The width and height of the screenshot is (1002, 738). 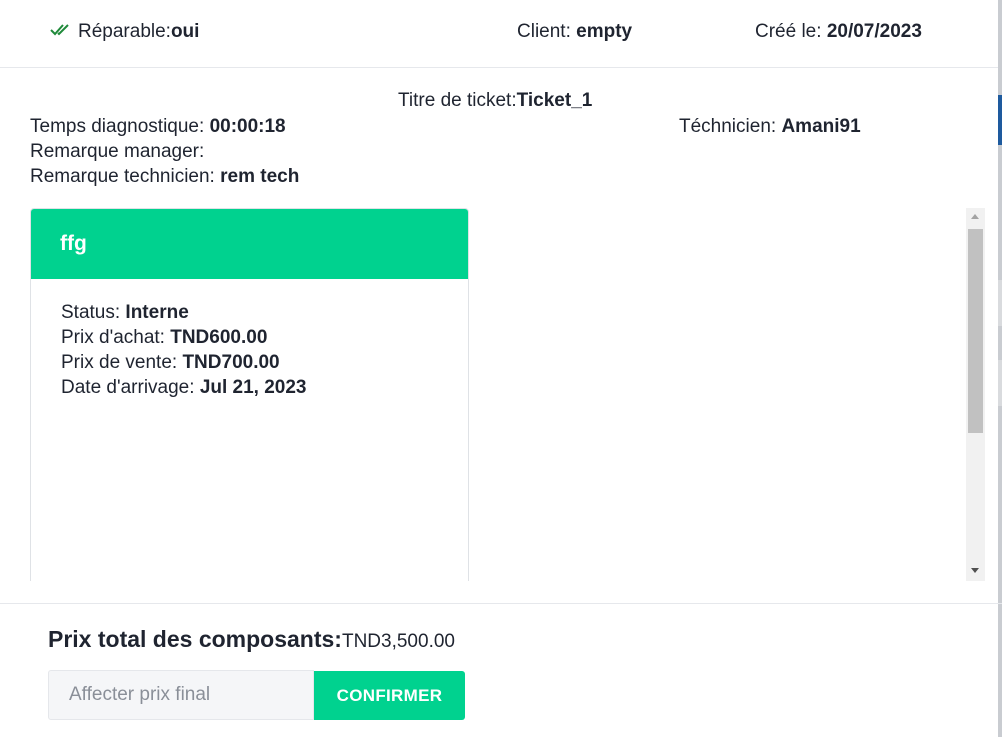 What do you see at coordinates (185, 31) in the screenshot?
I see `reparable-value: oui` at bounding box center [185, 31].